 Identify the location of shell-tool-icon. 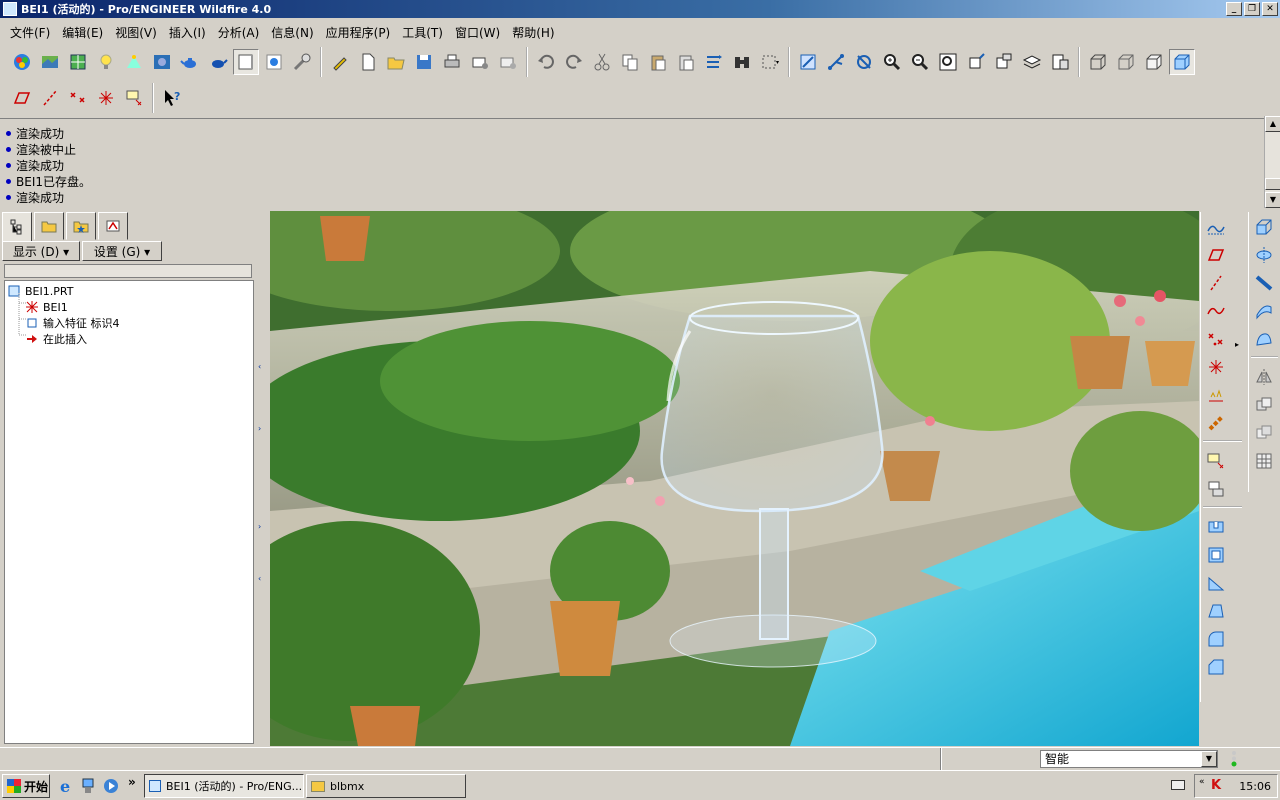
(1216, 555).